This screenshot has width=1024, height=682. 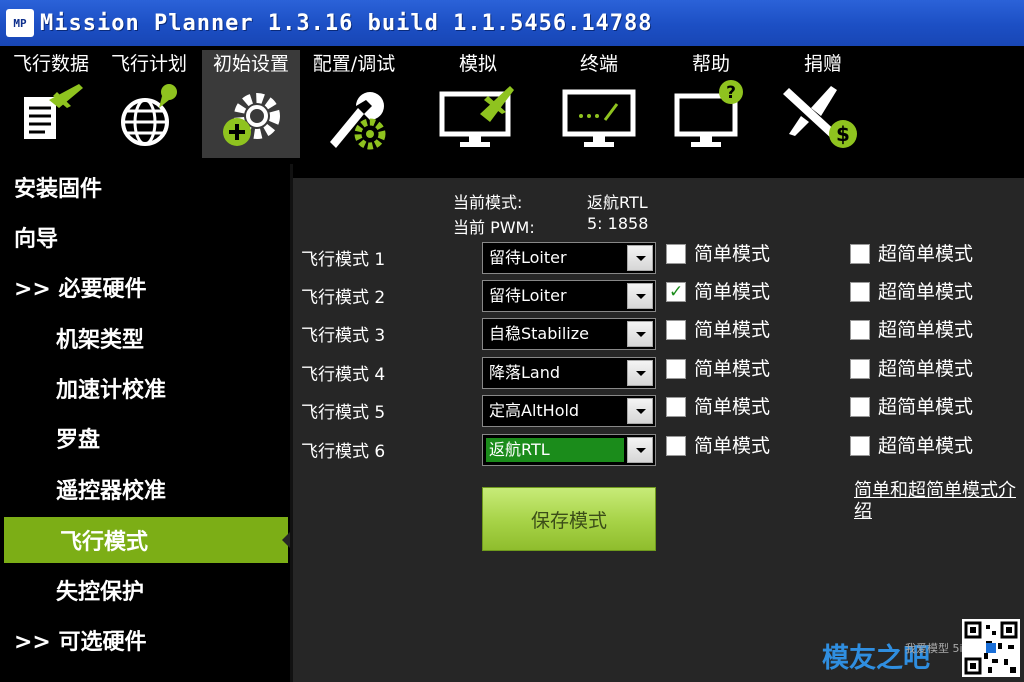 What do you see at coordinates (146, 438) in the screenshot?
I see `nav-compass: 罗盘` at bounding box center [146, 438].